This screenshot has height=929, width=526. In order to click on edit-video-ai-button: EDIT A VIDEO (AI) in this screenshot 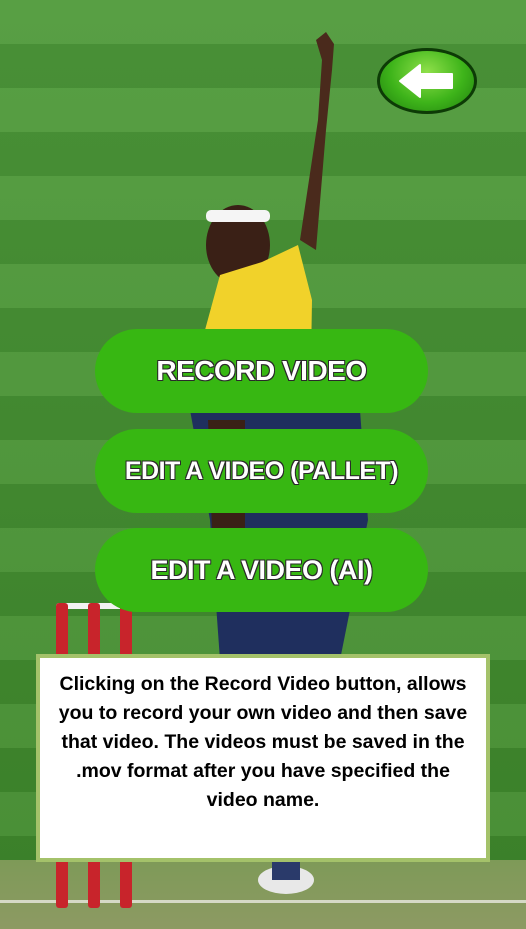, I will do `click(261, 570)`.